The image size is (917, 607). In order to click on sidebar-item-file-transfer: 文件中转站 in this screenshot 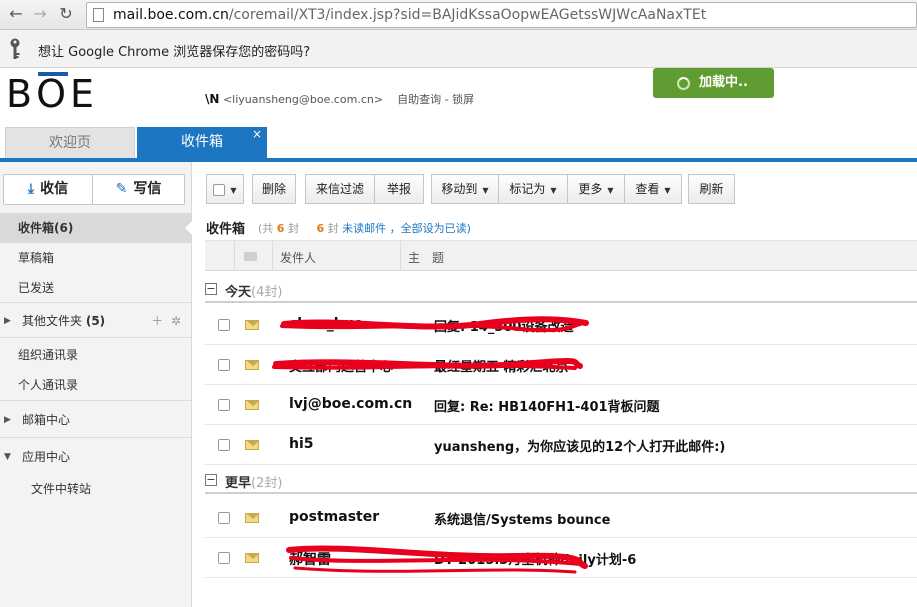, I will do `click(95, 489)`.